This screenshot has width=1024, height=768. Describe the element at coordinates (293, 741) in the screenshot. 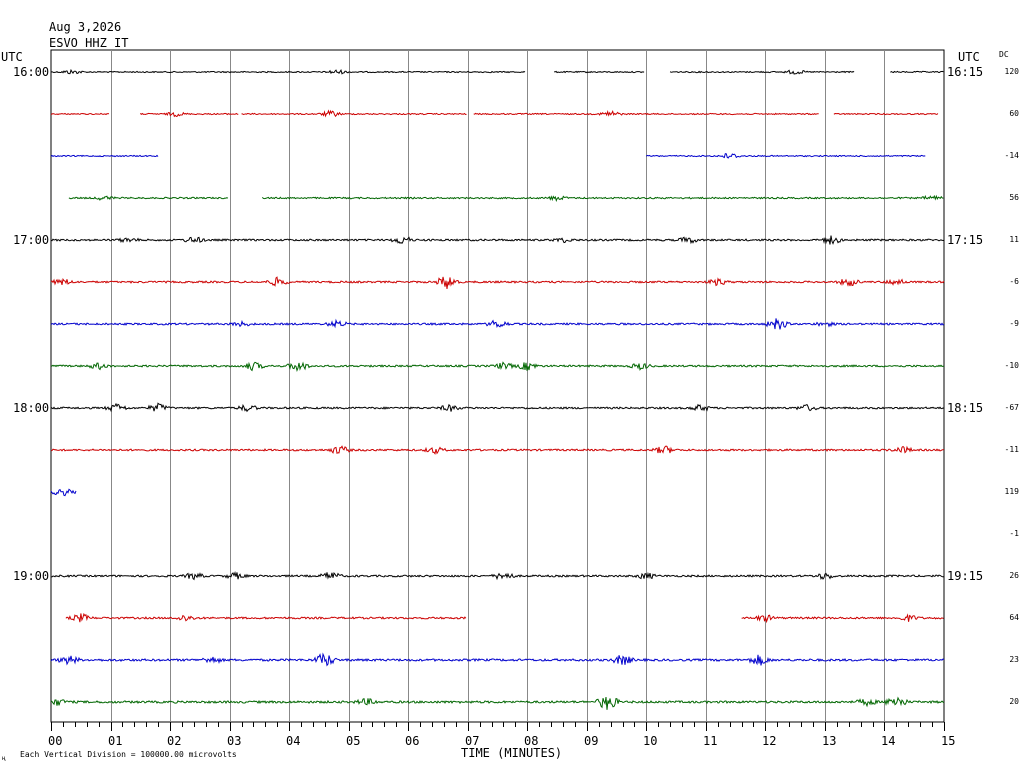

I see `x-tick-label: 04` at that location.